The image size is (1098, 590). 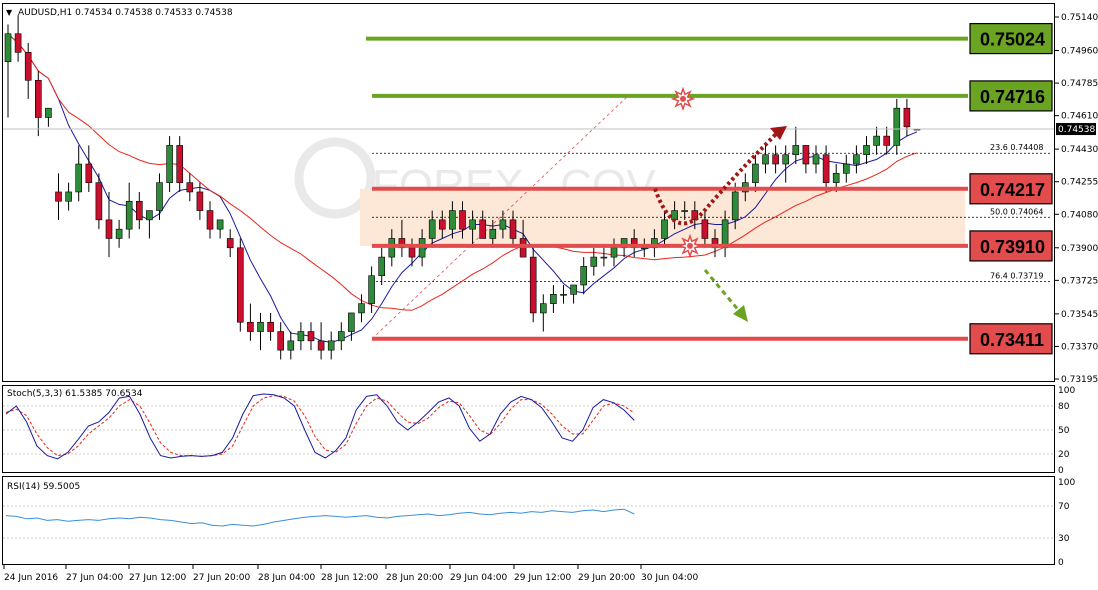 I want to click on rsi-tick-label: 100, so click(x=1066, y=483).